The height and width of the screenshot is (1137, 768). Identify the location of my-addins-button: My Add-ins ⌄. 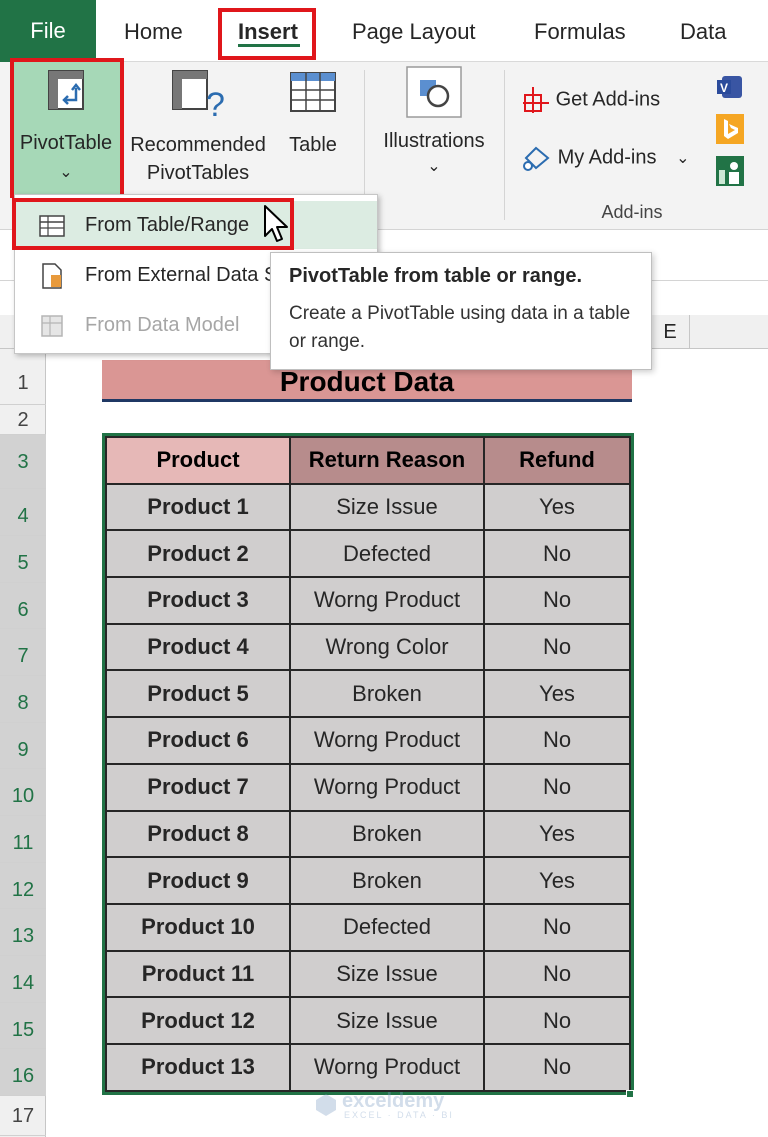
(605, 158).